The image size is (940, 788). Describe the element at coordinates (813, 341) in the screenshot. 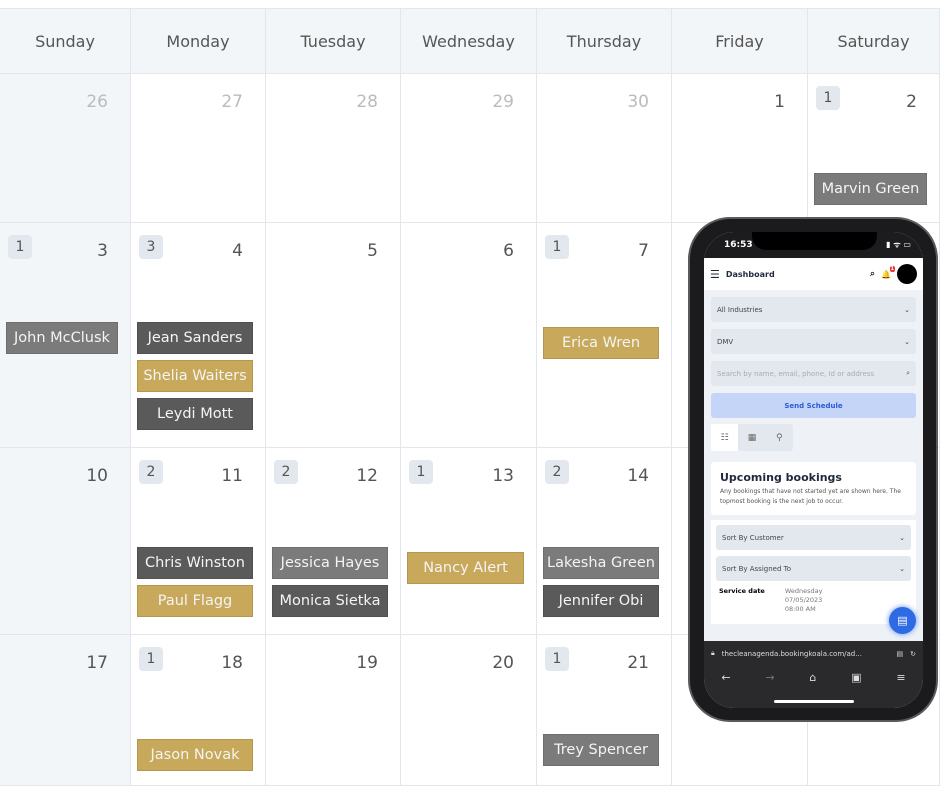

I see `region-select: DMV ⌄` at that location.